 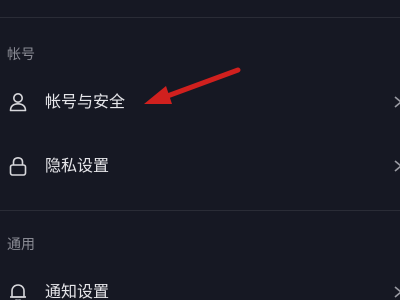 I want to click on settings-item-label: 通知设置, so click(x=77, y=291).